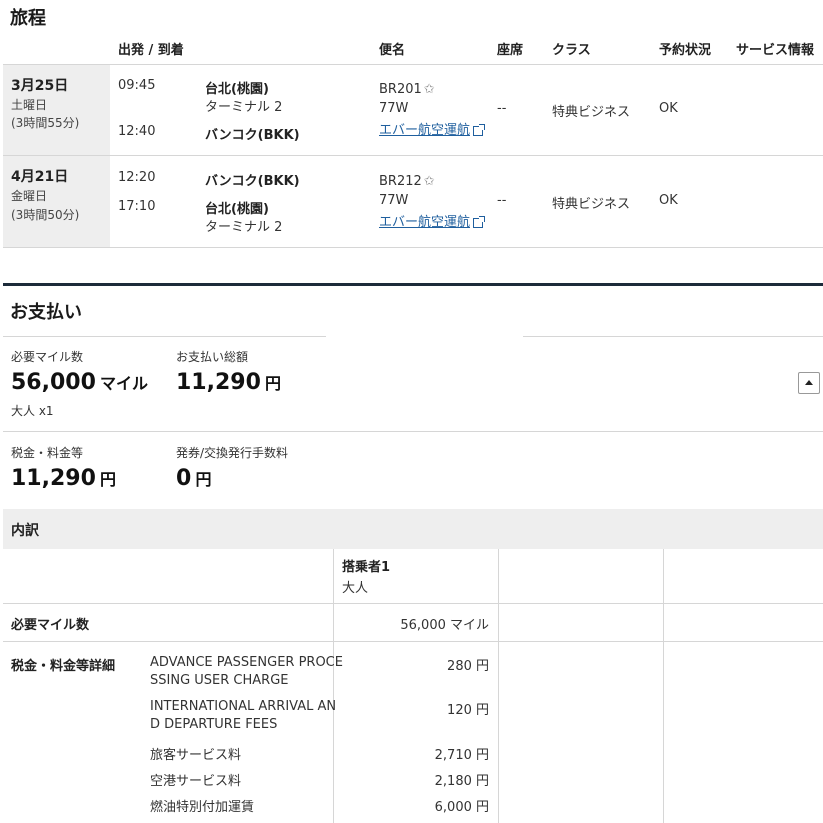 Image resolution: width=823 pixels, height=823 pixels. Describe the element at coordinates (461, 755) in the screenshot. I see `tax-item-amount: 2,710 円` at that location.